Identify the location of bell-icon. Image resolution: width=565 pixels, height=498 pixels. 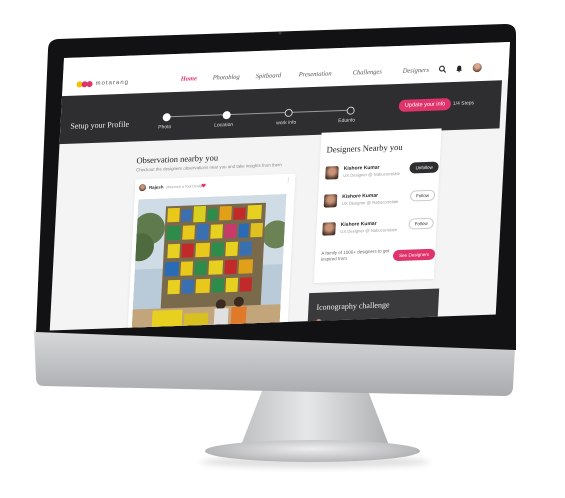
(458, 69).